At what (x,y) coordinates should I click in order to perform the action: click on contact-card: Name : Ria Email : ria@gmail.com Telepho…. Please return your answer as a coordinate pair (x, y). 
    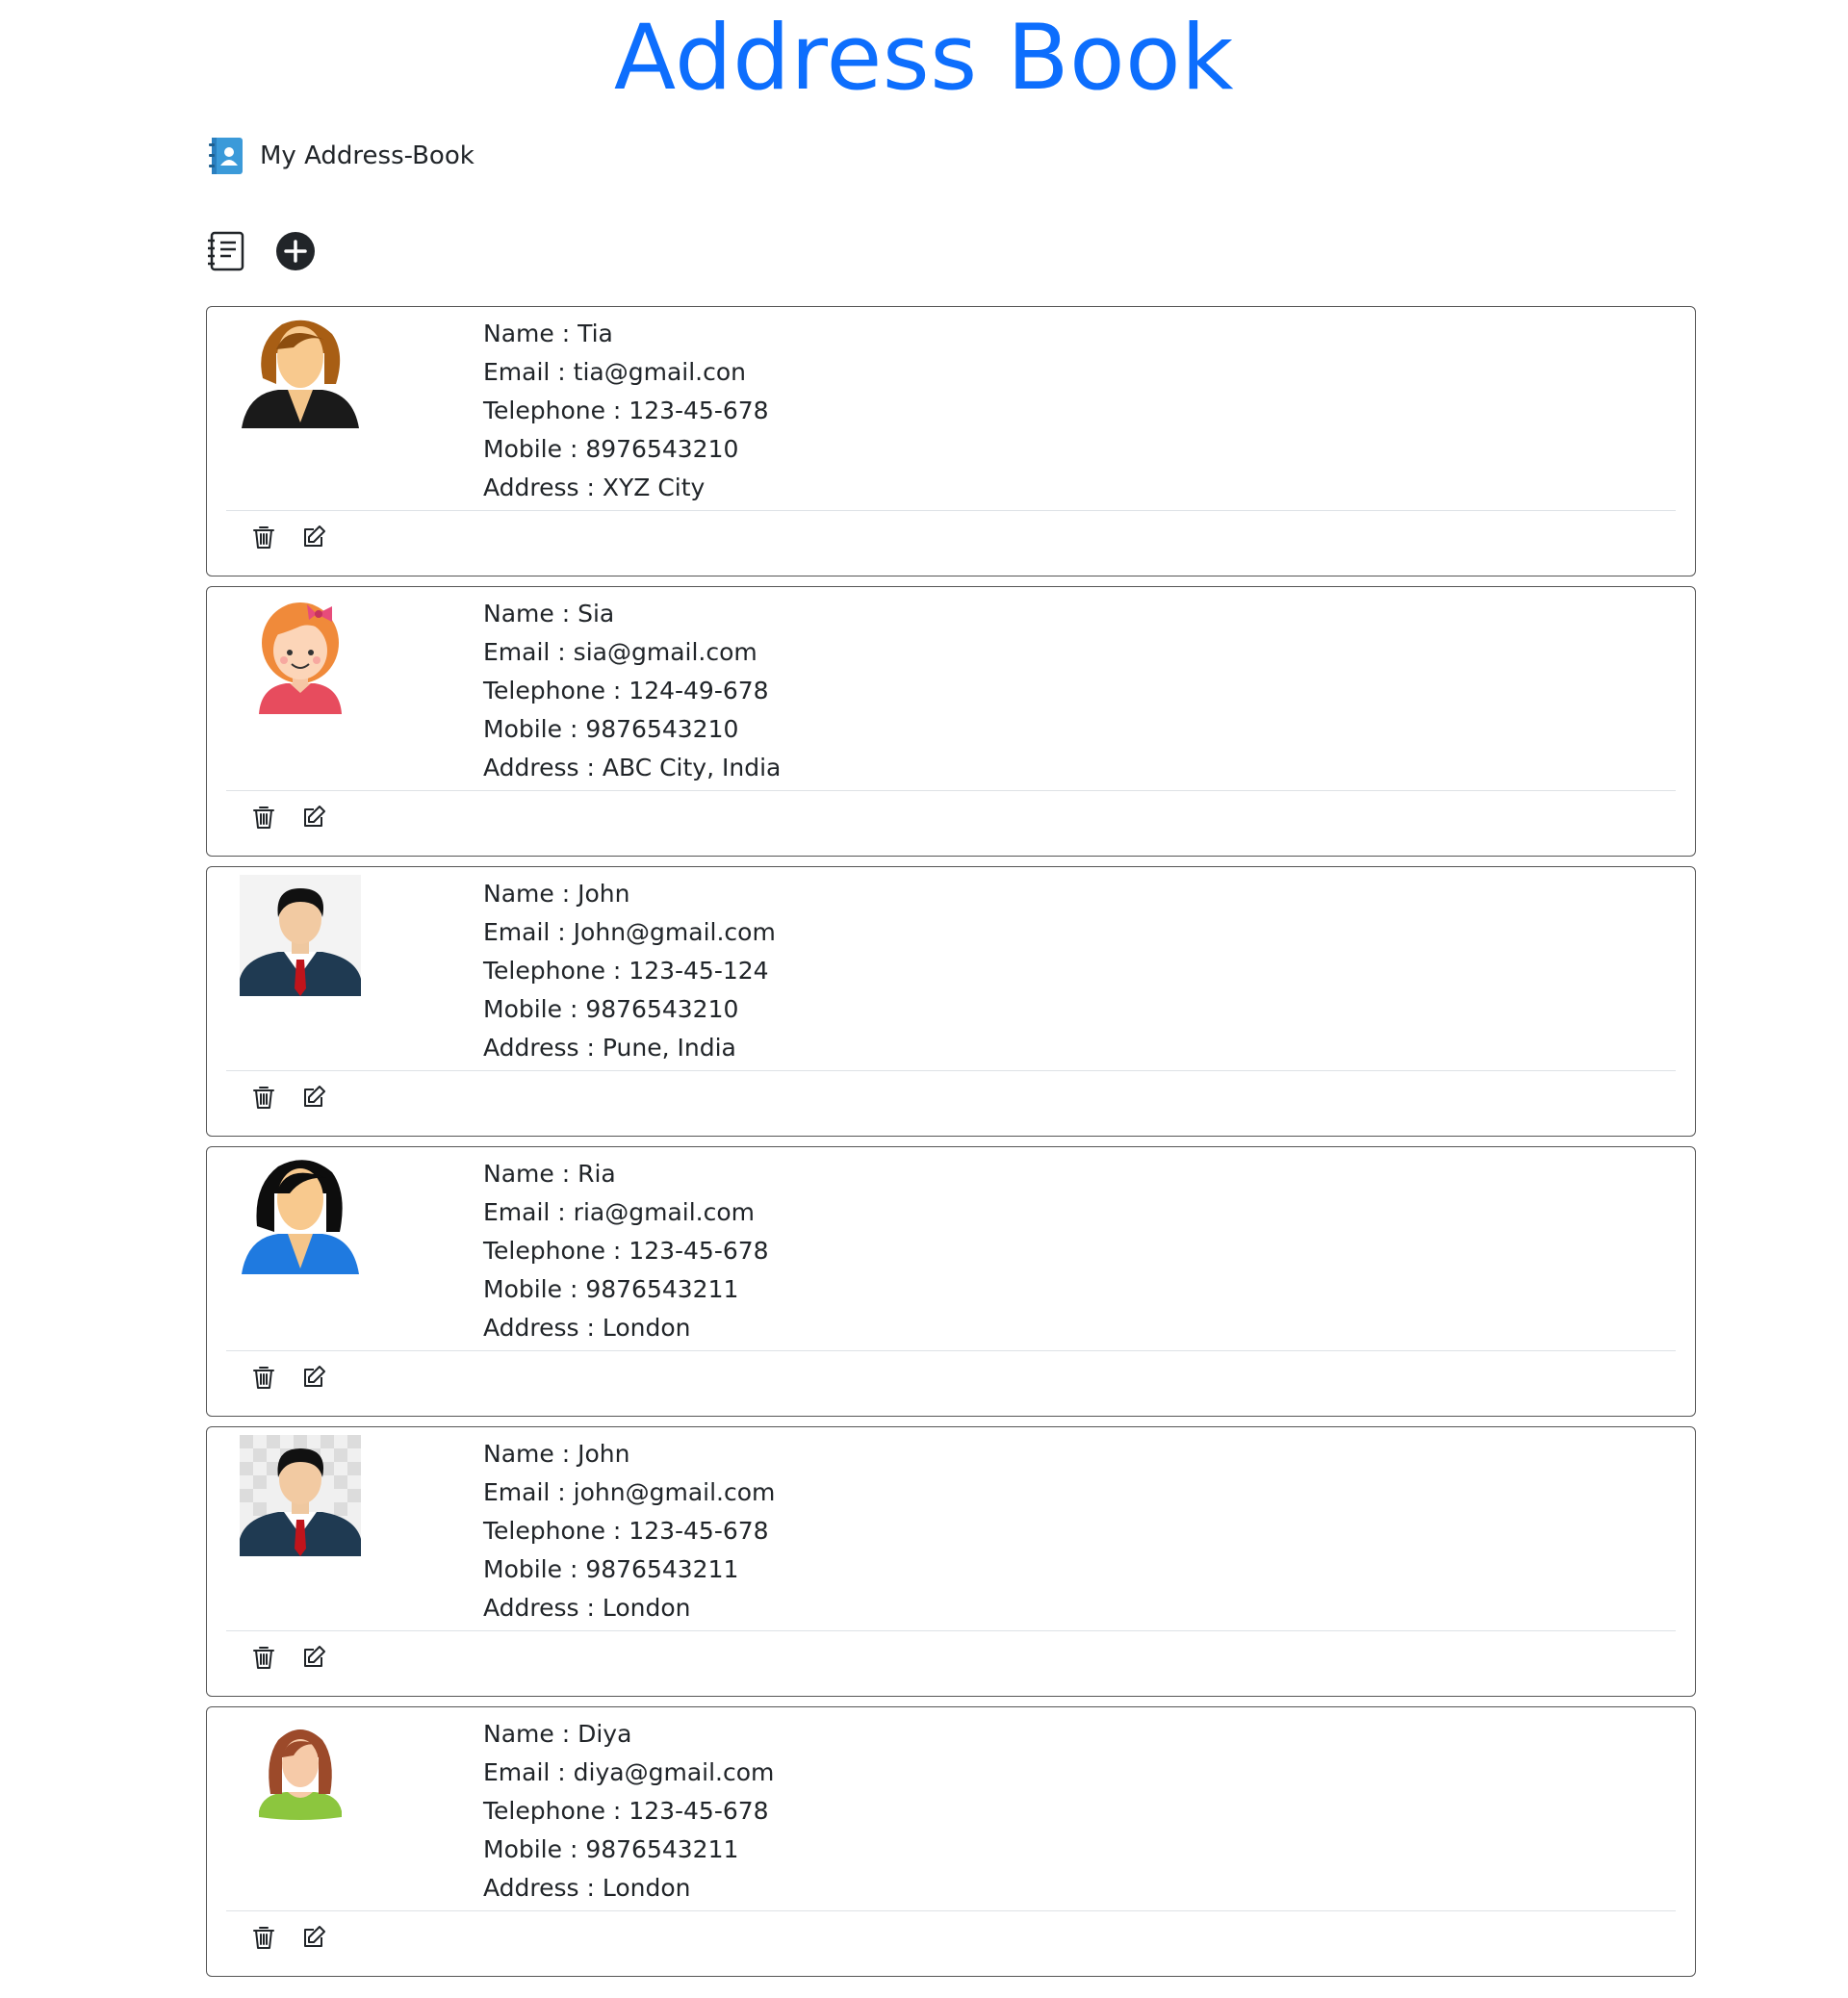
    Looking at the image, I should click on (951, 1281).